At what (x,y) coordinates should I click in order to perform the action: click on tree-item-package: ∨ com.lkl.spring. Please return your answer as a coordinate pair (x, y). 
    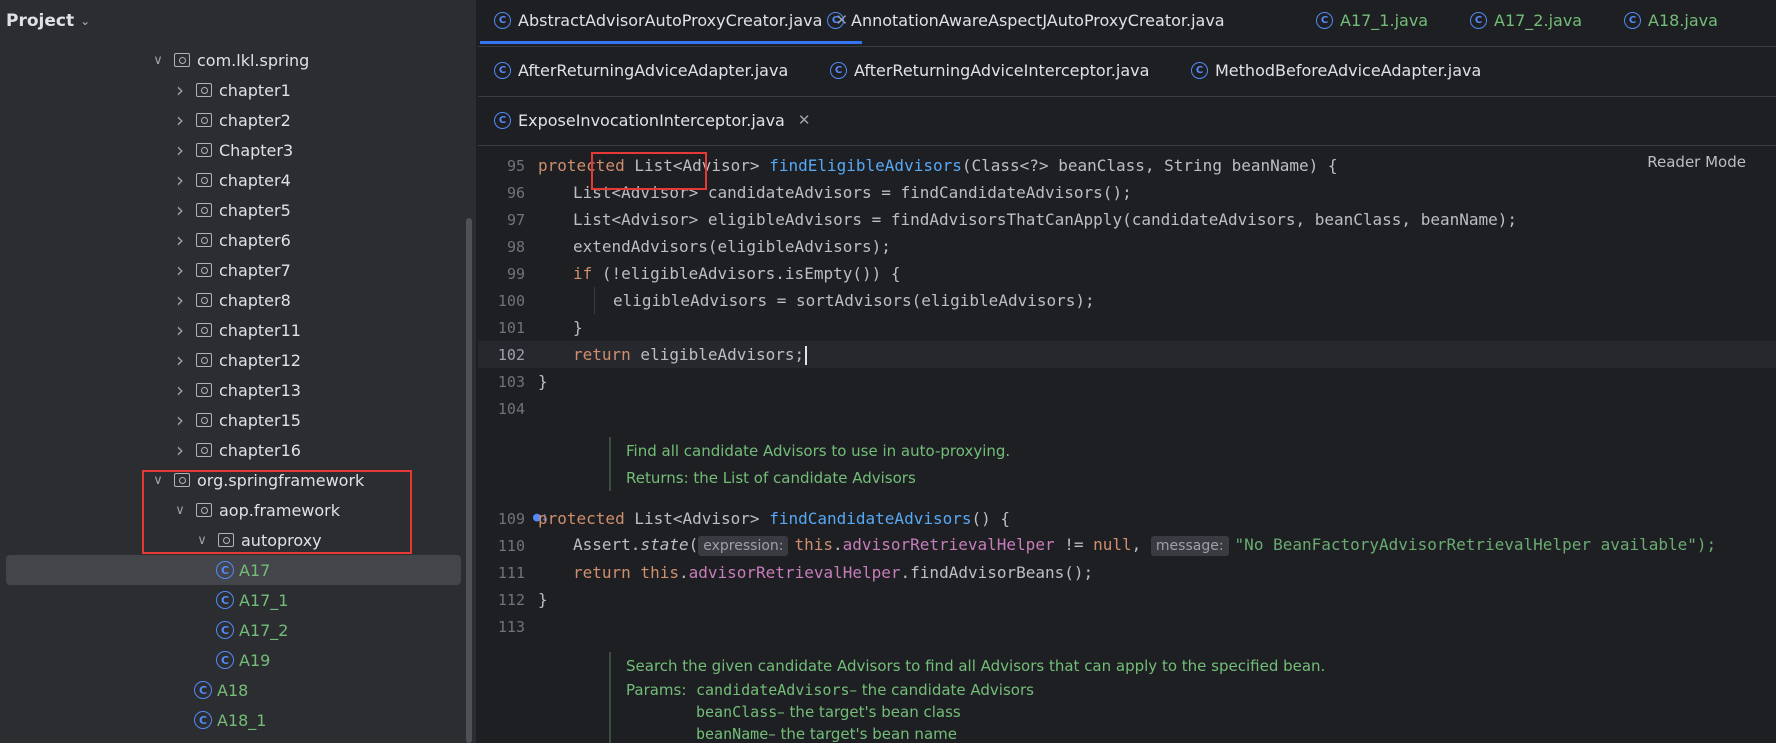
    Looking at the image, I should click on (235, 60).